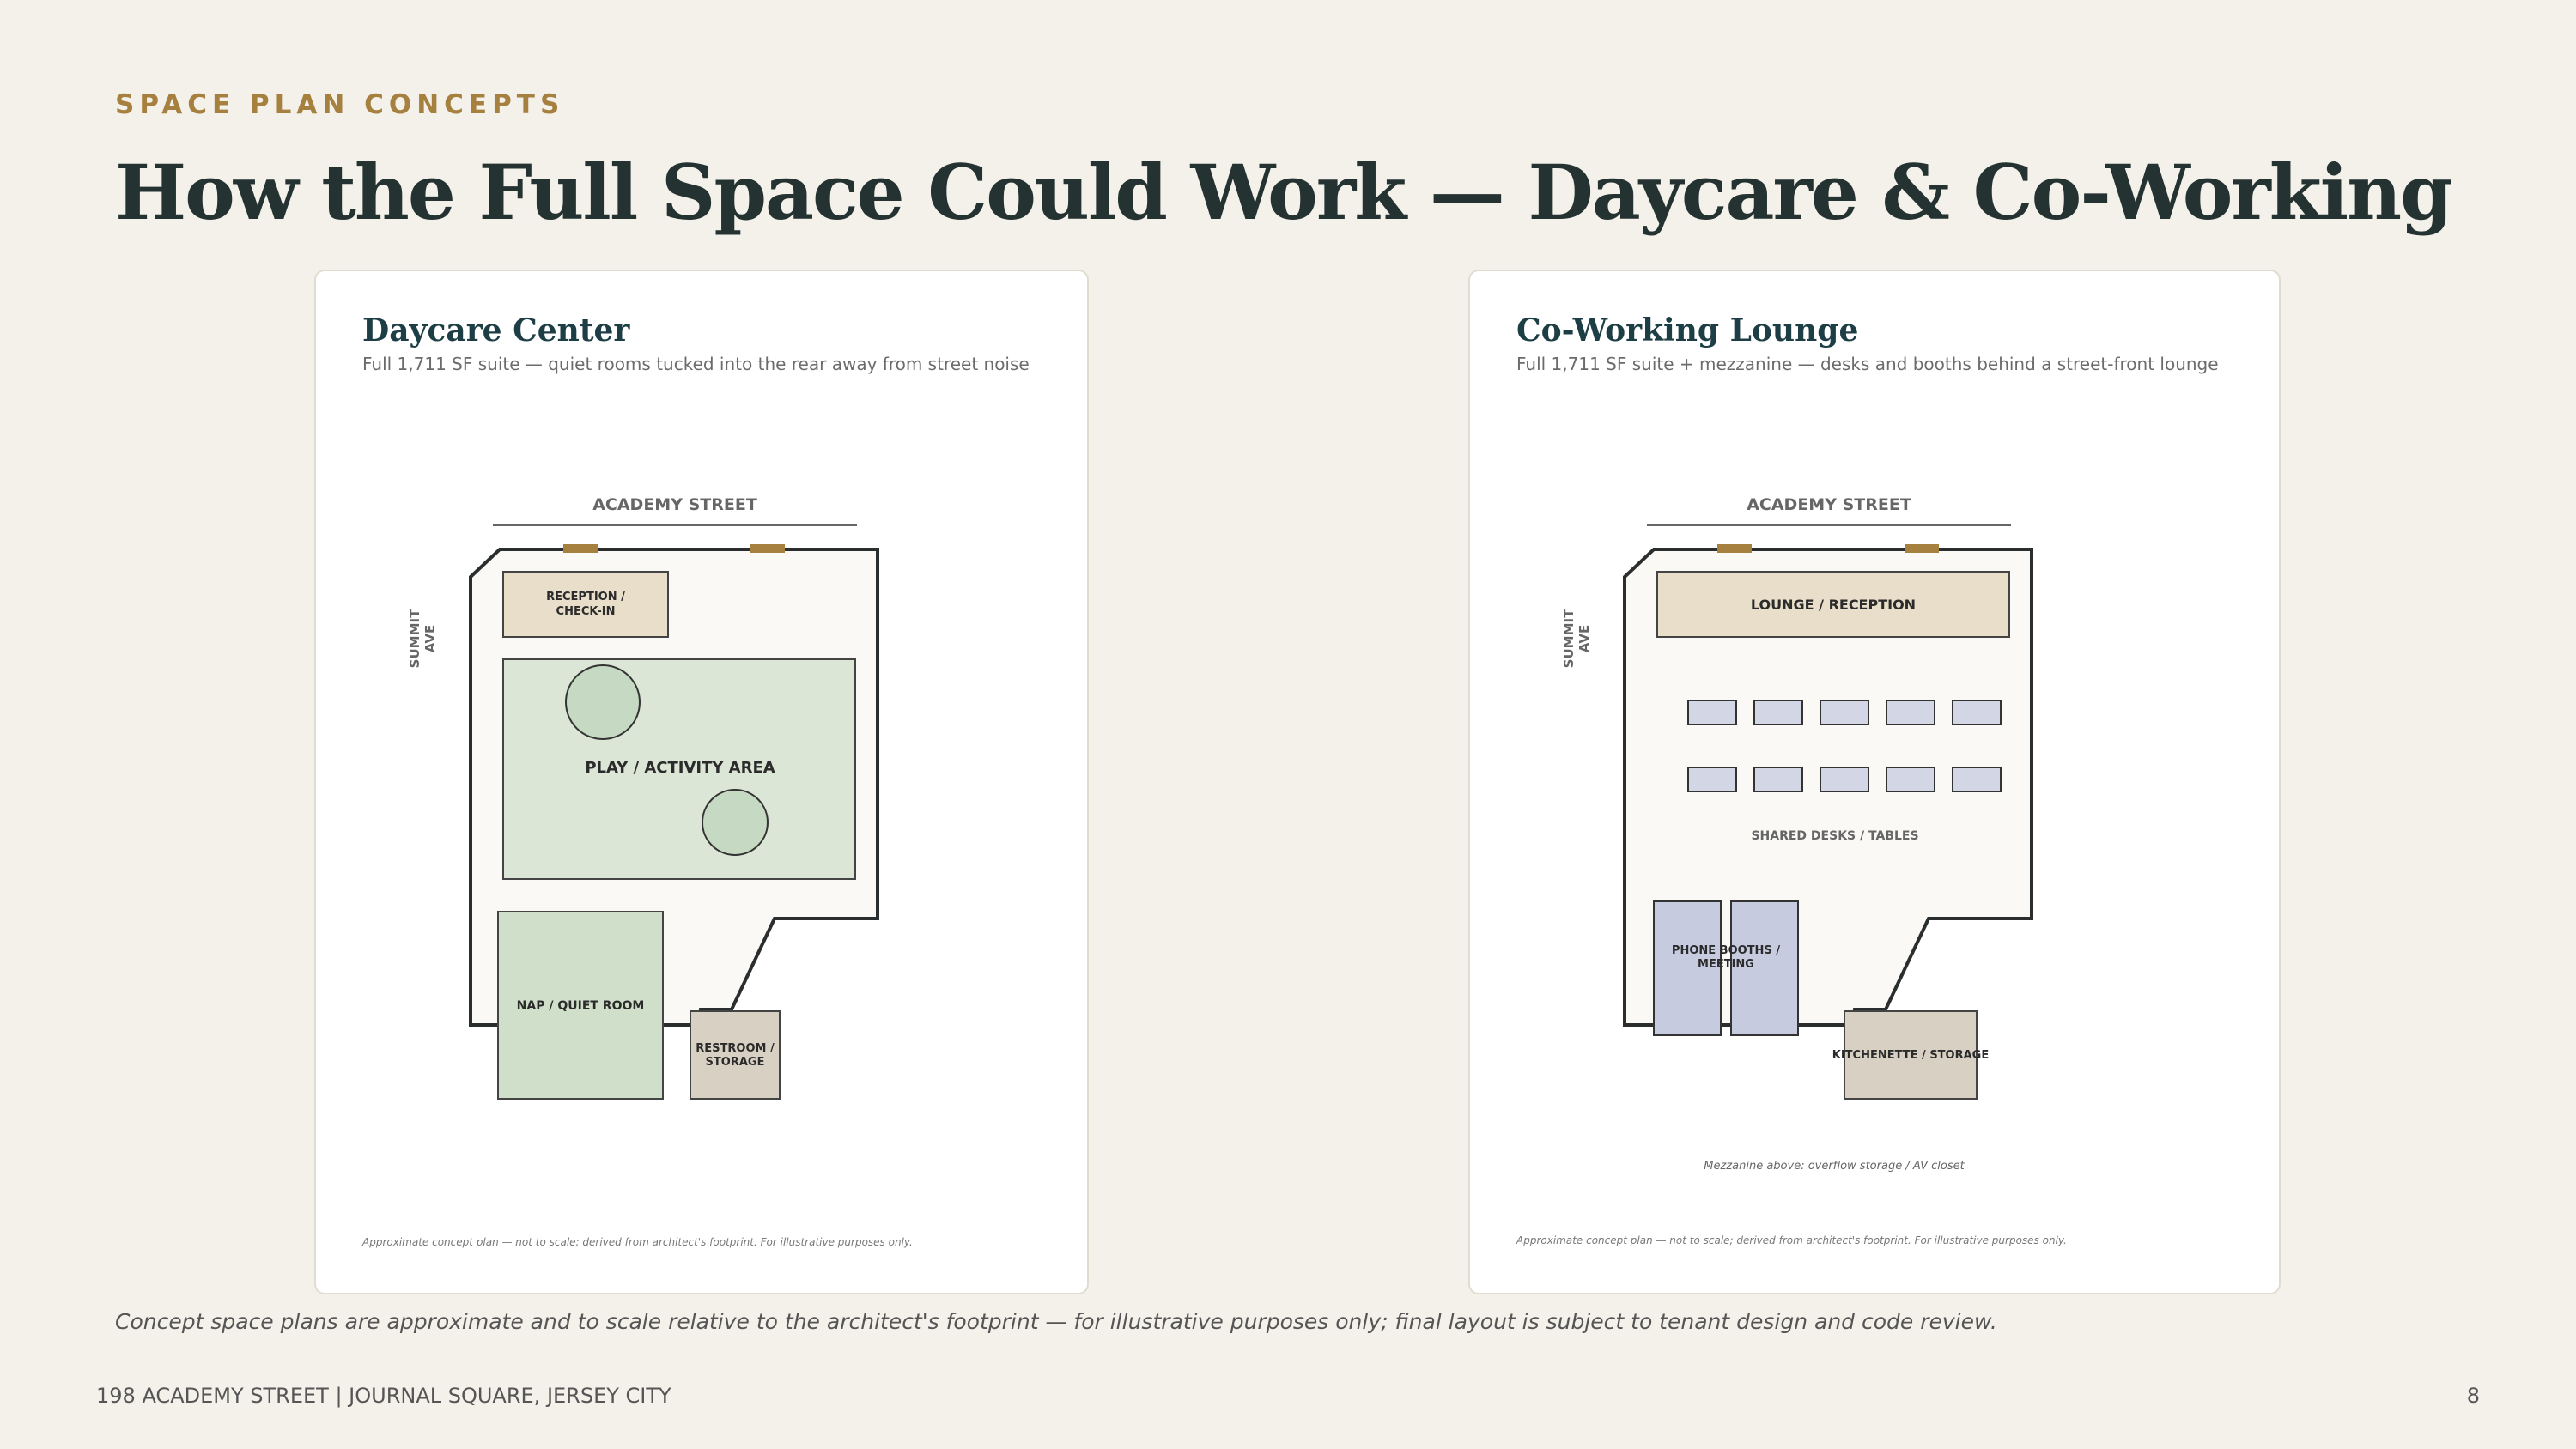  What do you see at coordinates (735, 1048) in the screenshot?
I see `svg-text: RESTROOM /` at bounding box center [735, 1048].